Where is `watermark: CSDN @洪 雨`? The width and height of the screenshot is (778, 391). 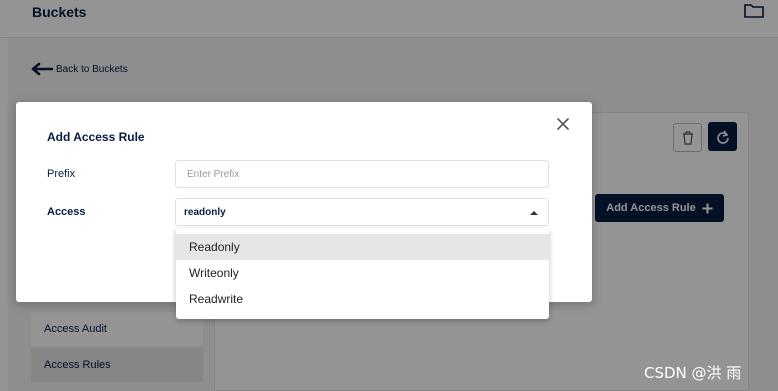 watermark: CSDN @洪 雨 is located at coordinates (693, 373).